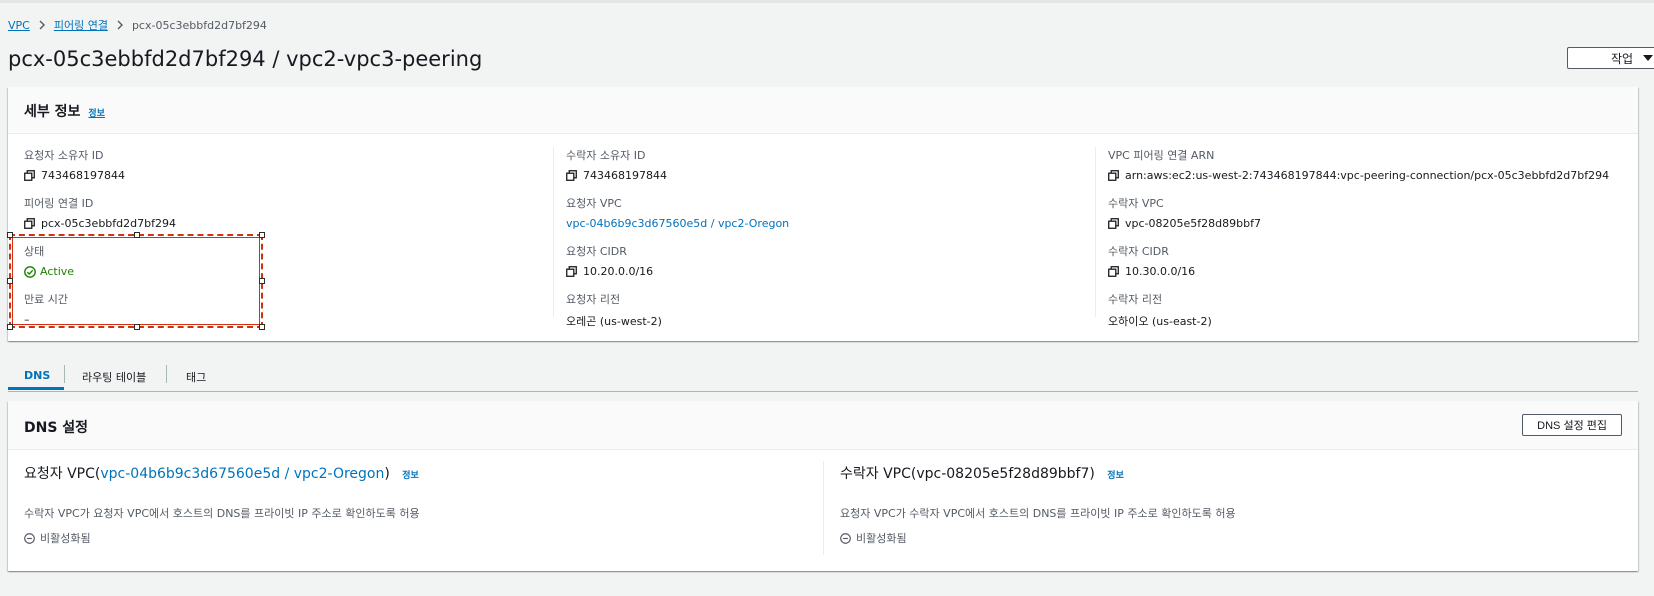 Image resolution: width=1654 pixels, height=596 pixels. What do you see at coordinates (410, 476) in the screenshot?
I see `requester-dns-info-link: 정보` at bounding box center [410, 476].